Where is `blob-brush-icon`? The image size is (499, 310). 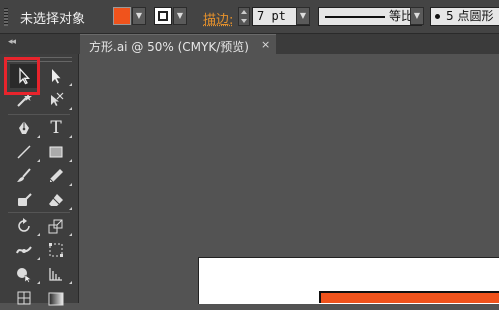 blob-brush-icon is located at coordinates (25, 199).